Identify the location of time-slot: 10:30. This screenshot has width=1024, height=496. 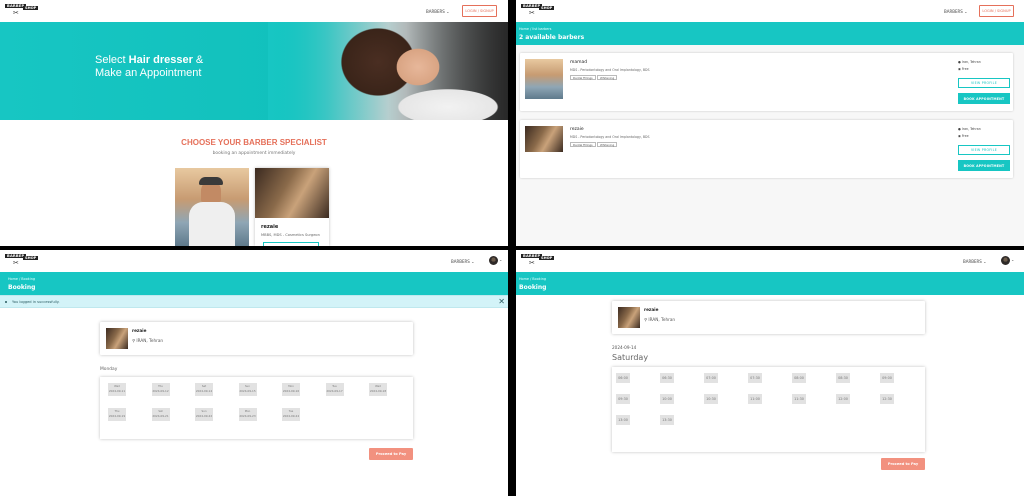
(711, 399).